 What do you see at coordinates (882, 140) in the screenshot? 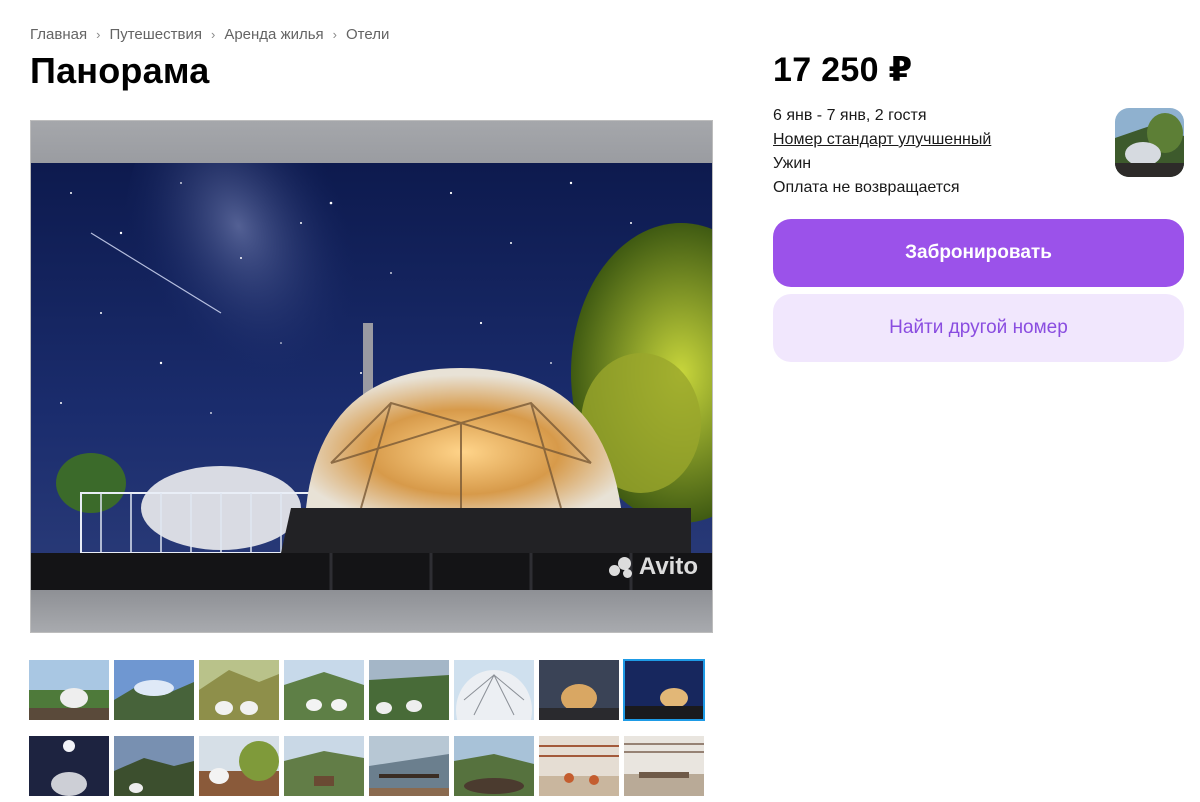
I see `room-type-link: Номер стандарт улучшенный` at bounding box center [882, 140].